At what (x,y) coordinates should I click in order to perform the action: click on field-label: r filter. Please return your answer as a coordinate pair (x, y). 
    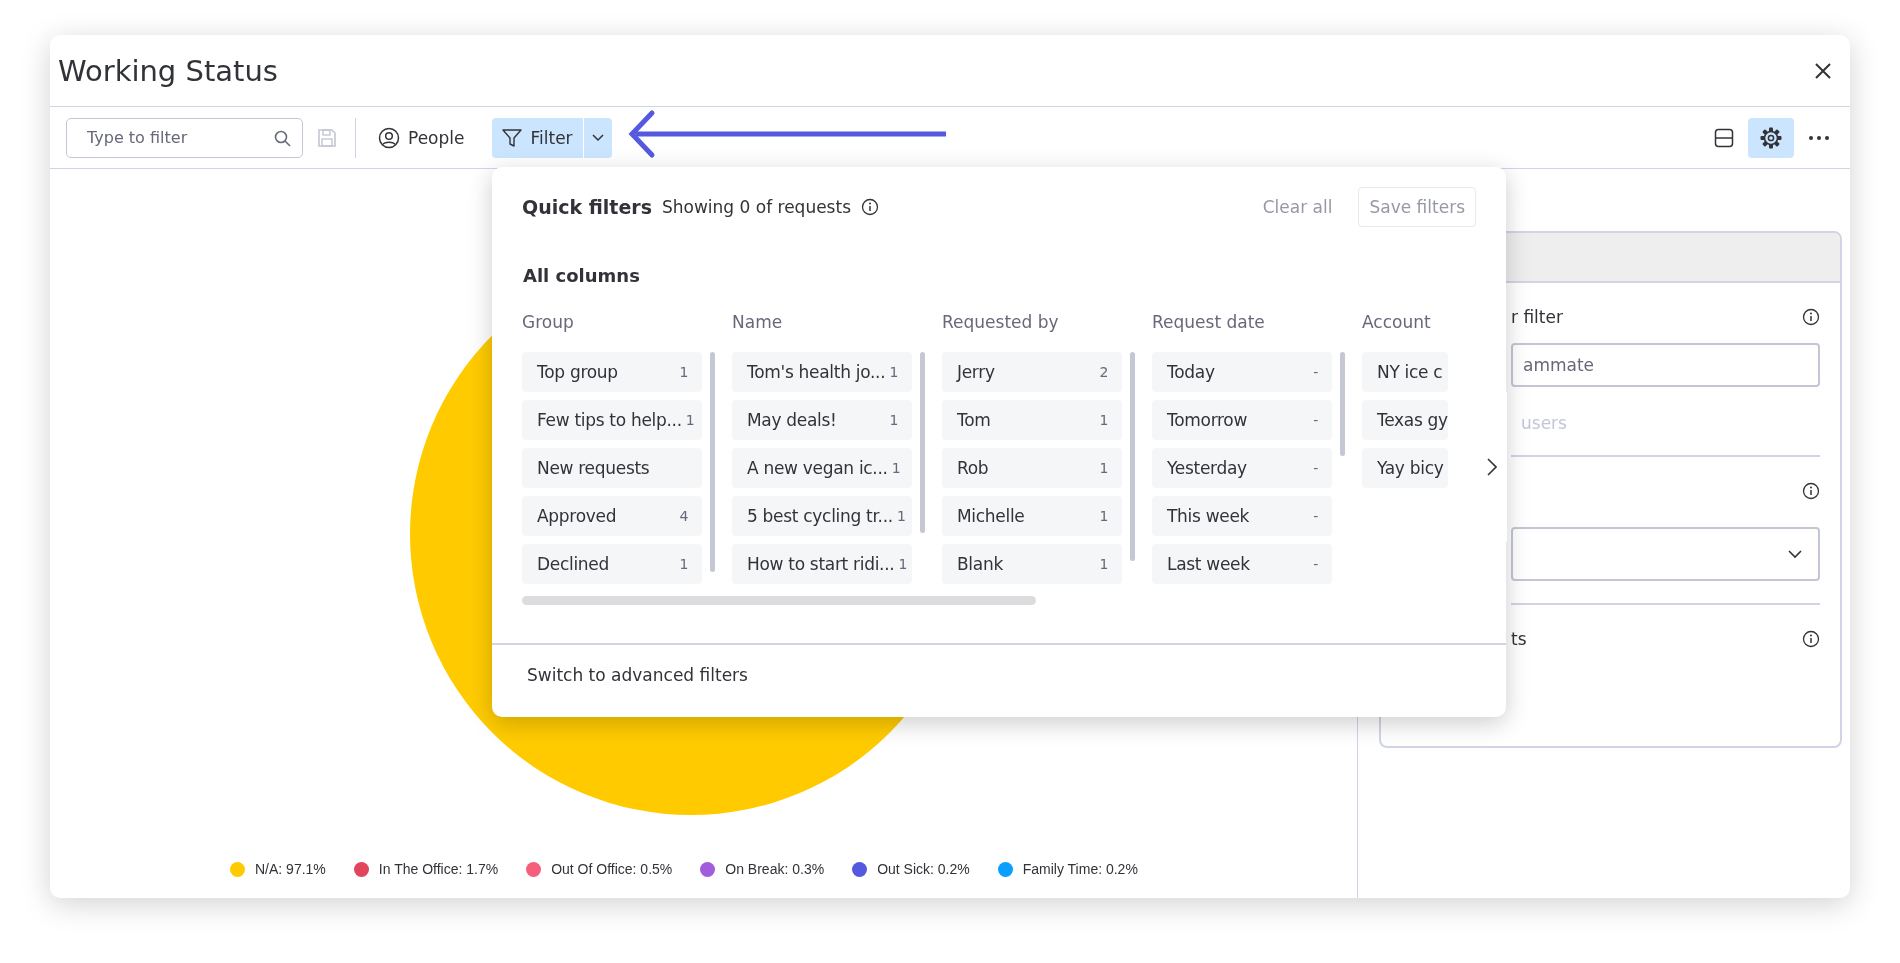
    Looking at the image, I should click on (1537, 317).